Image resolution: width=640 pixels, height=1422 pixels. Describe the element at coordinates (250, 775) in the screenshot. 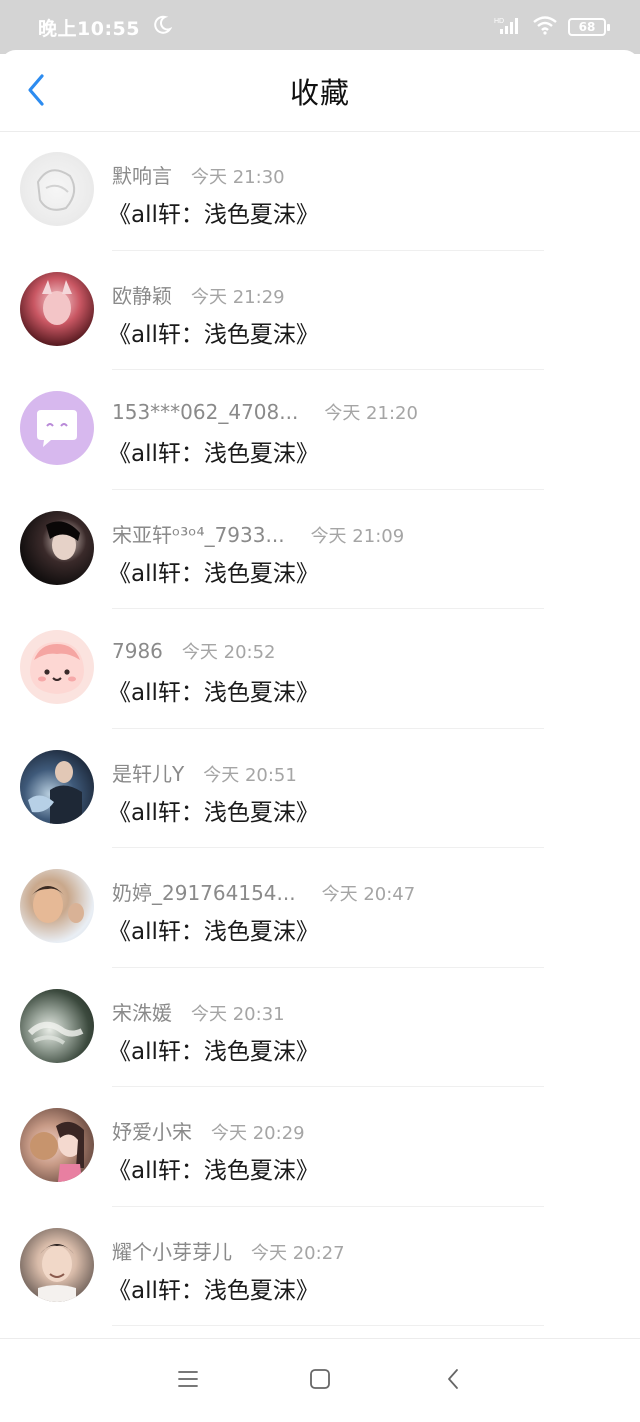

I see `timestamp: 今天 20:51` at that location.